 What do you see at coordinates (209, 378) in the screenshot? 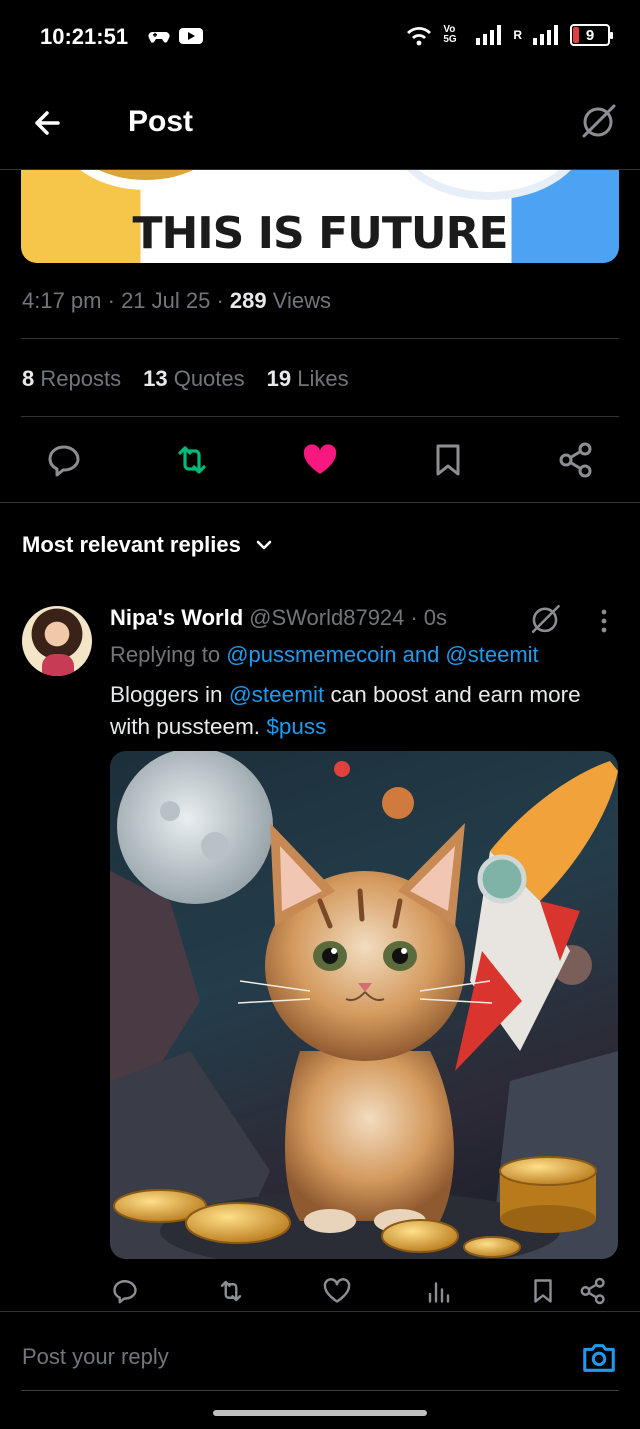
I see `quotes-label: Quotes` at bounding box center [209, 378].